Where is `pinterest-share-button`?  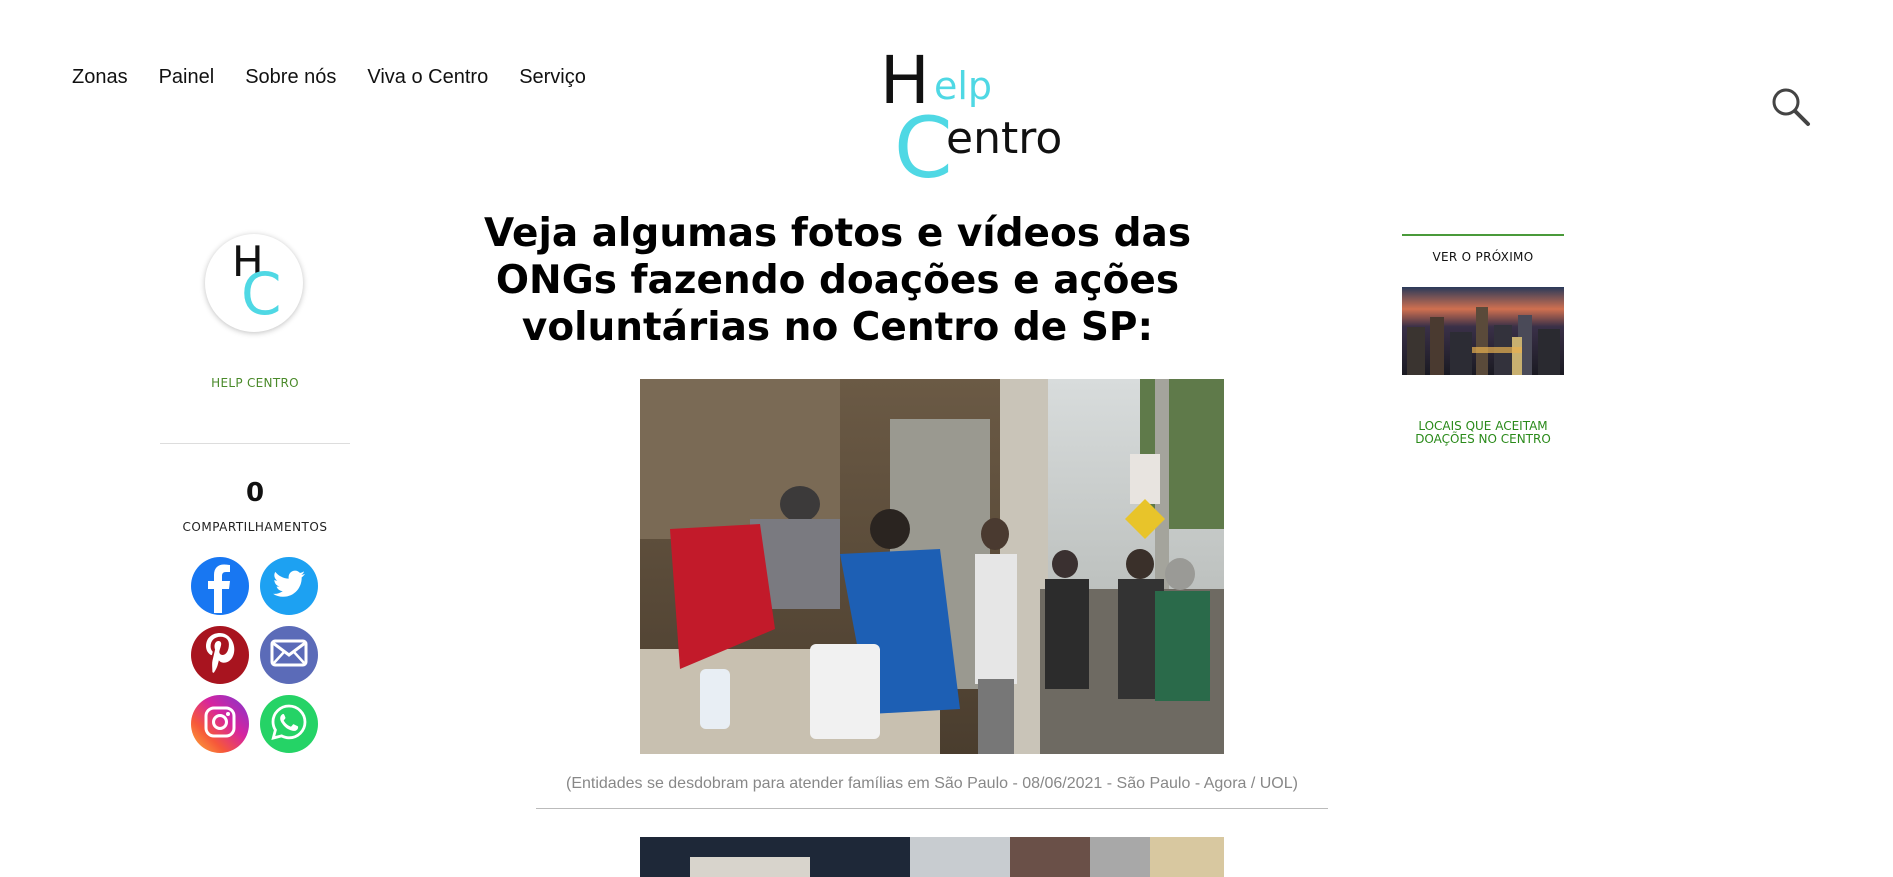
pinterest-share-button is located at coordinates (220, 655).